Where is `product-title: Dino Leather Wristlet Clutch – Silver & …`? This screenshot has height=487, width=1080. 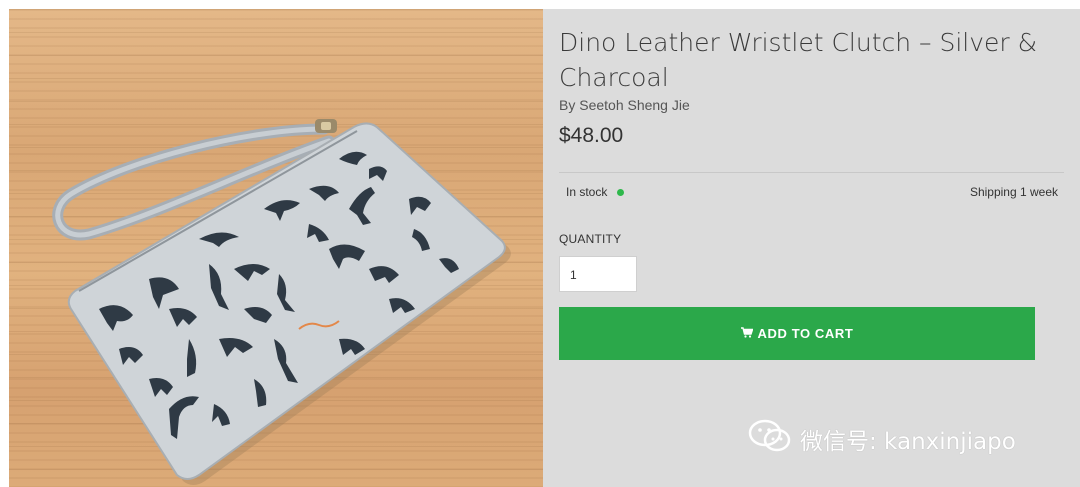 product-title: Dino Leather Wristlet Clutch – Silver & … is located at coordinates (798, 60).